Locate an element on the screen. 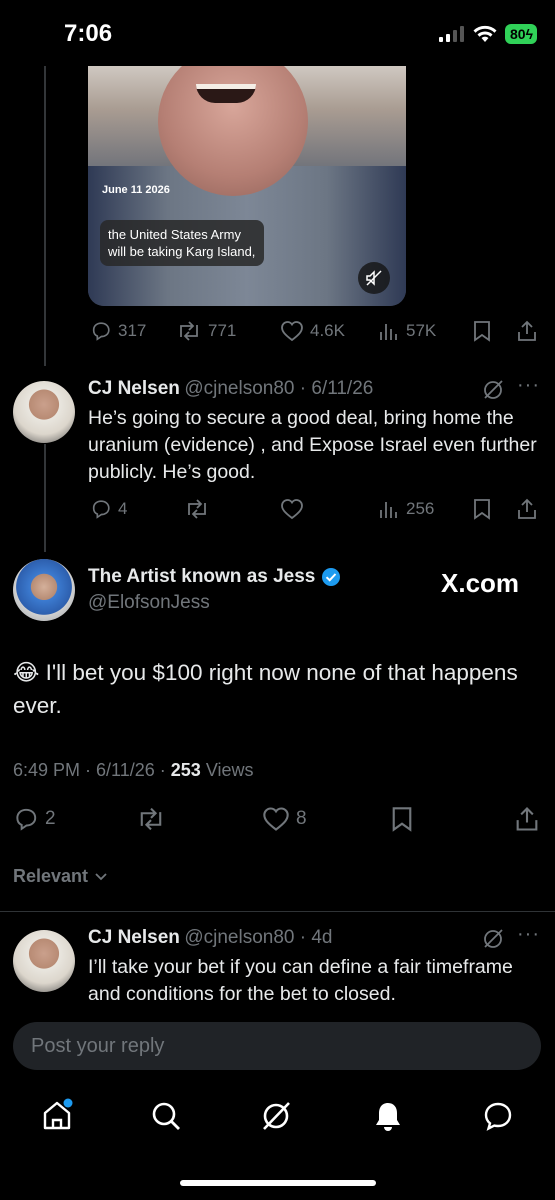 The width and height of the screenshot is (555, 1200). cellular-signal-icon is located at coordinates (451, 34).